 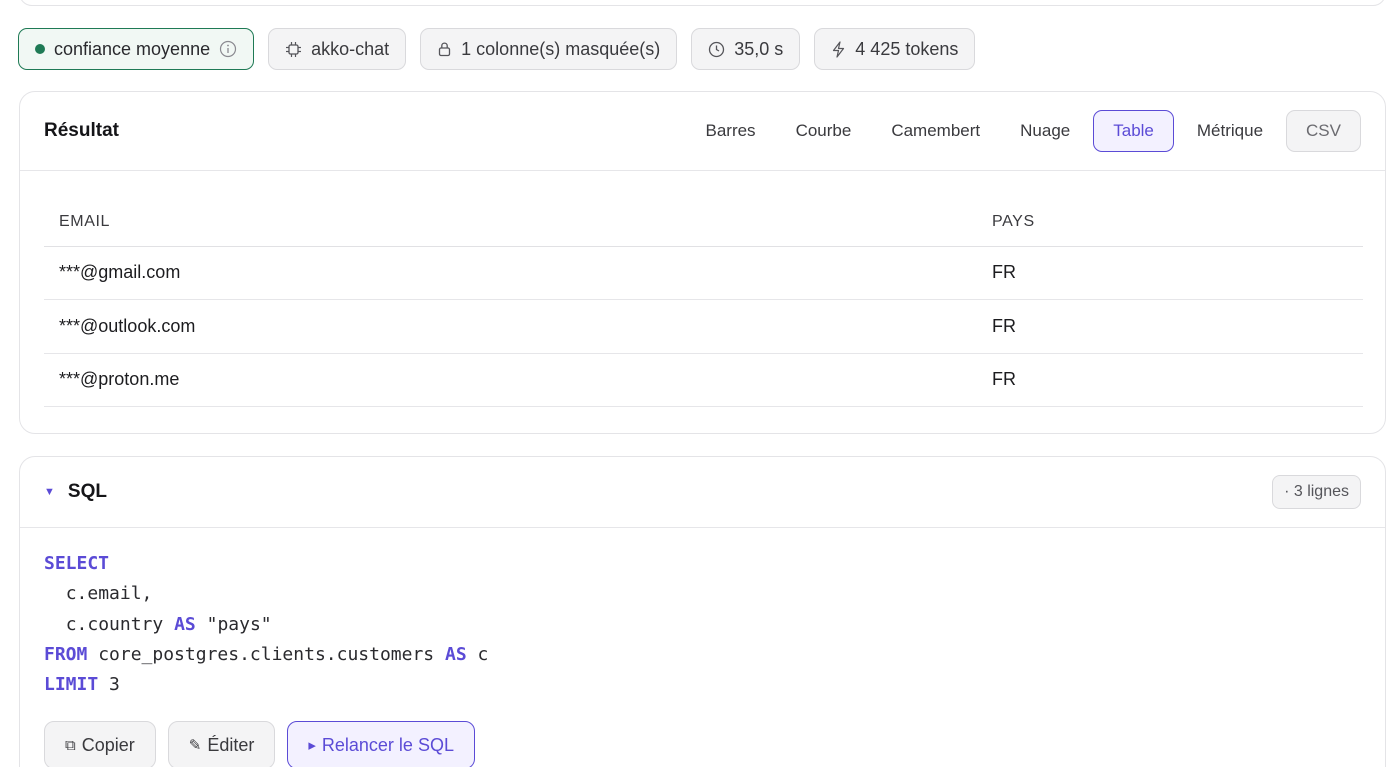 I want to click on tab-metrique: Métrique, so click(x=1230, y=131).